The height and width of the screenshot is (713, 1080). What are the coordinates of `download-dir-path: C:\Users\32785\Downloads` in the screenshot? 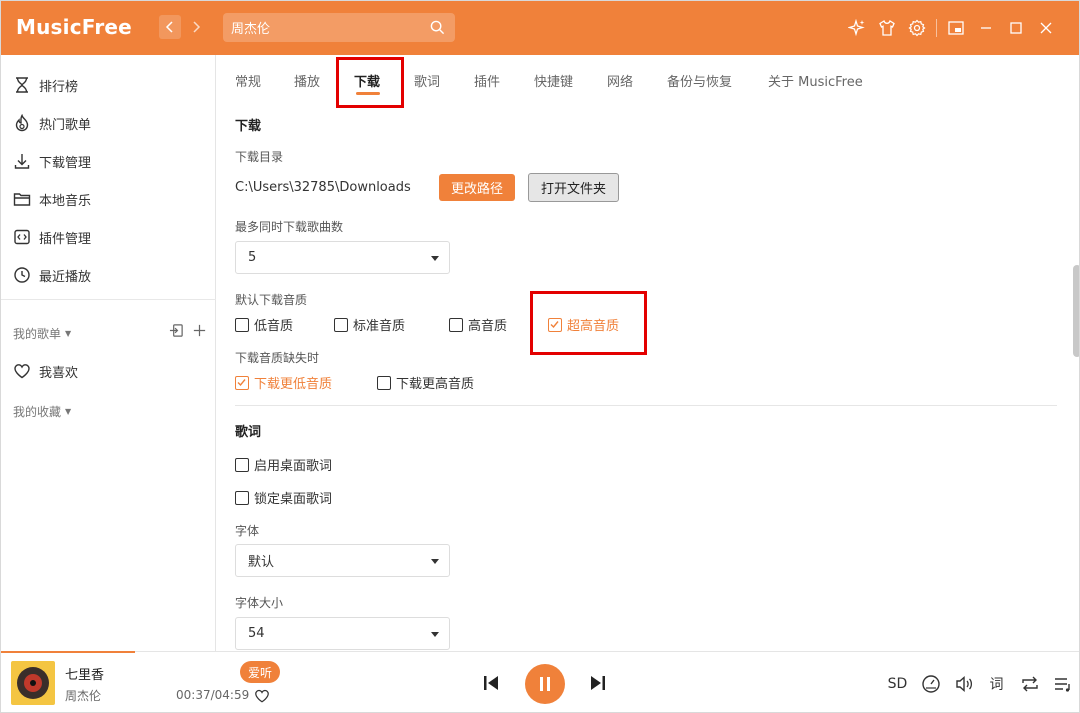 It's located at (323, 187).